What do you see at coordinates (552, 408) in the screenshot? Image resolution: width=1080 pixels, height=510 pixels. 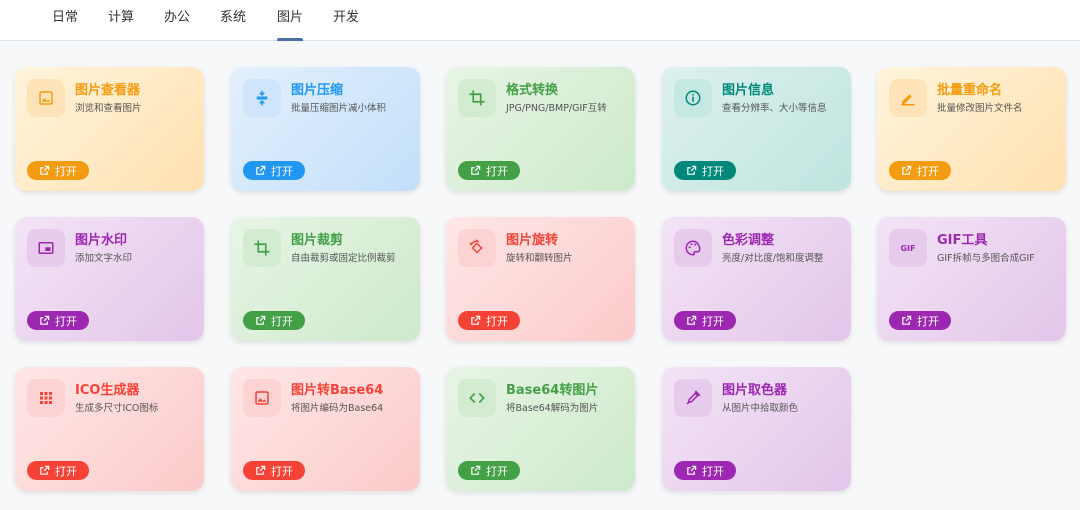 I see `tool-card-description: 将Base64解码为图片` at bounding box center [552, 408].